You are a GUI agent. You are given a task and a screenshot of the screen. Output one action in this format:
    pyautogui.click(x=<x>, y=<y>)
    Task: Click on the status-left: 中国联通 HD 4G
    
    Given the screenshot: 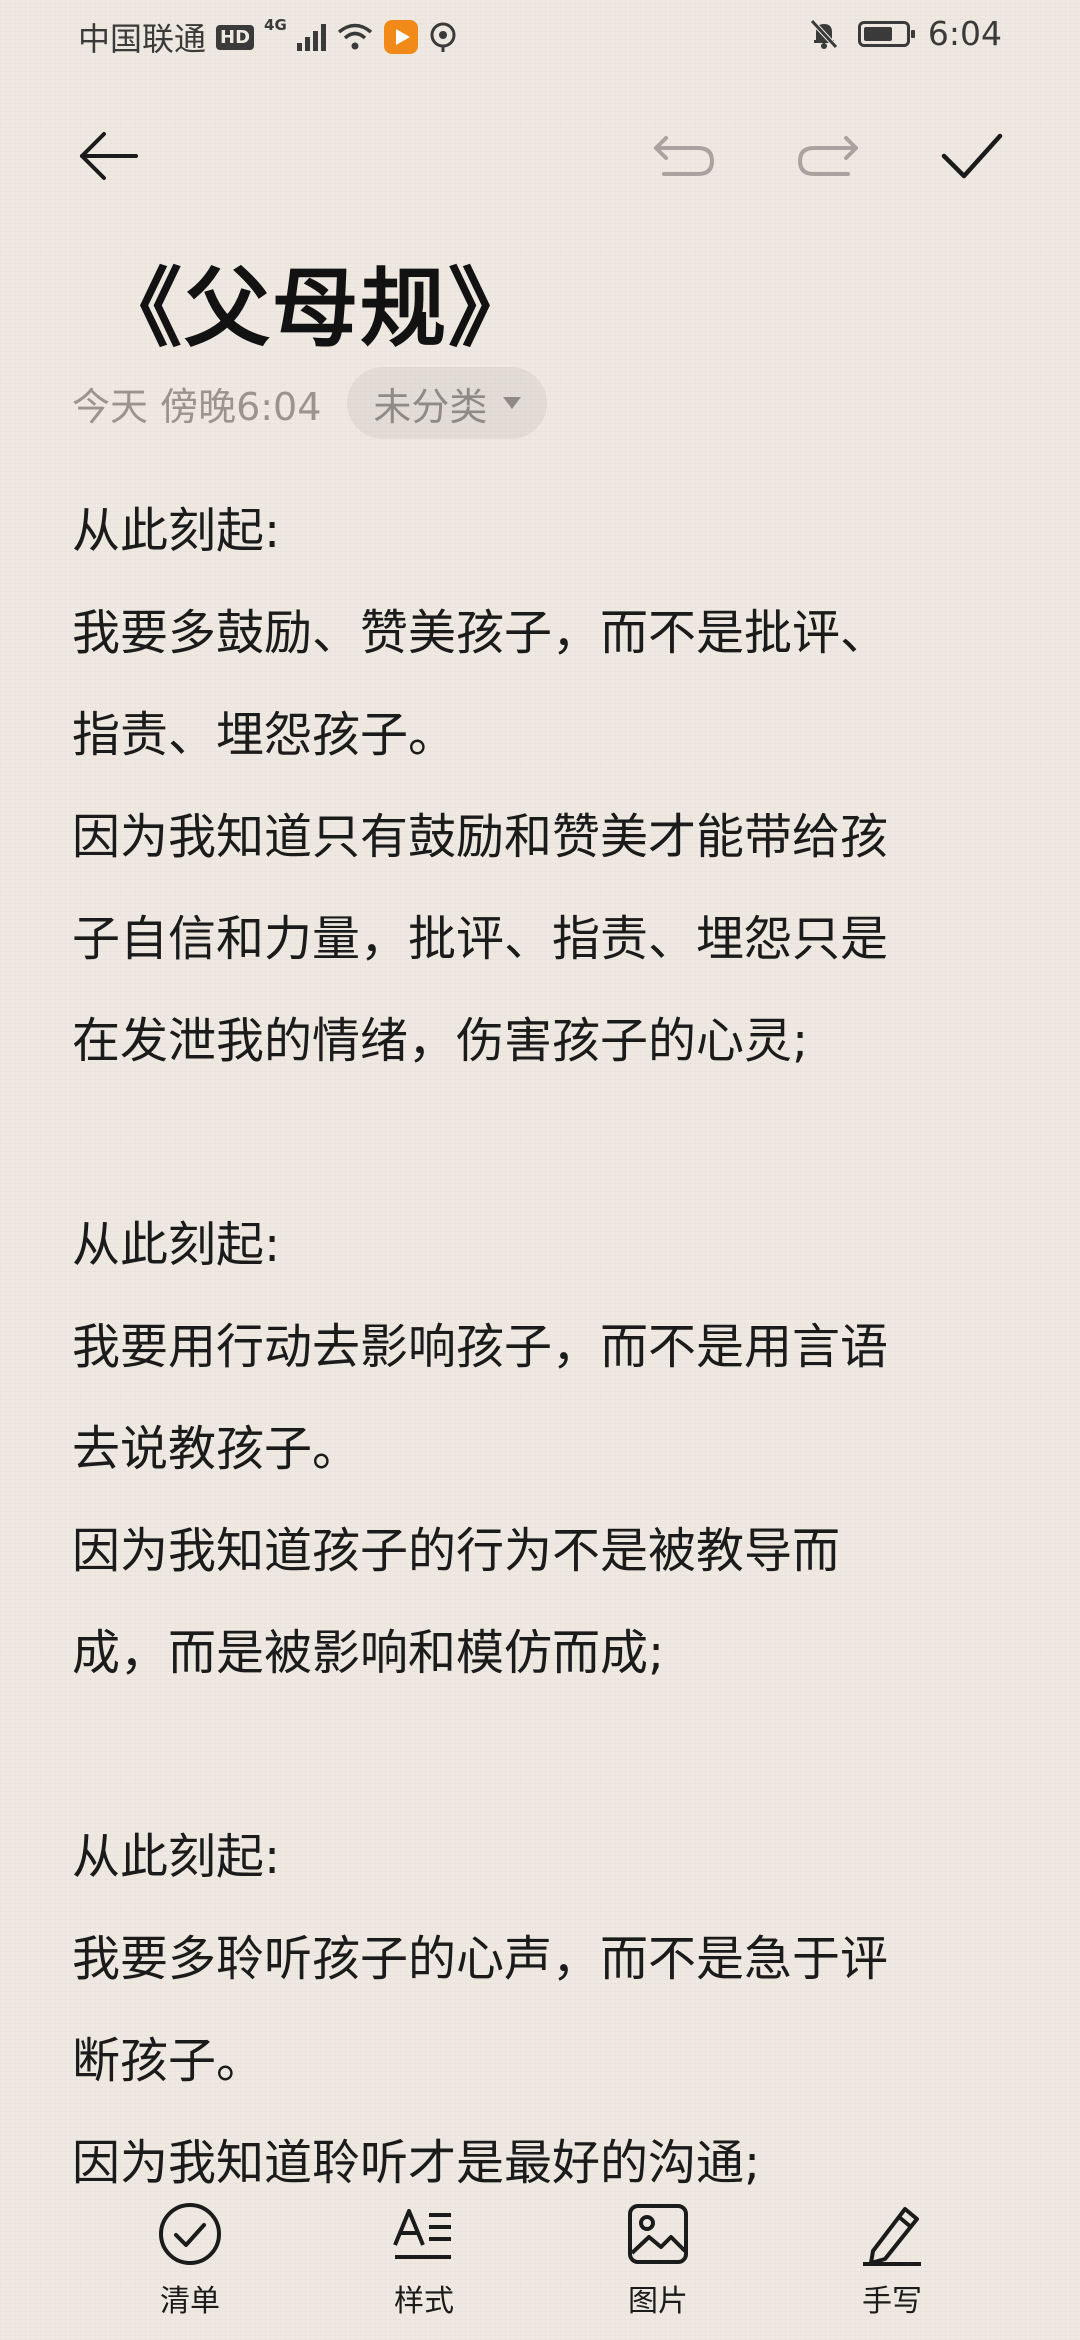 What is the action you would take?
    pyautogui.click(x=268, y=37)
    